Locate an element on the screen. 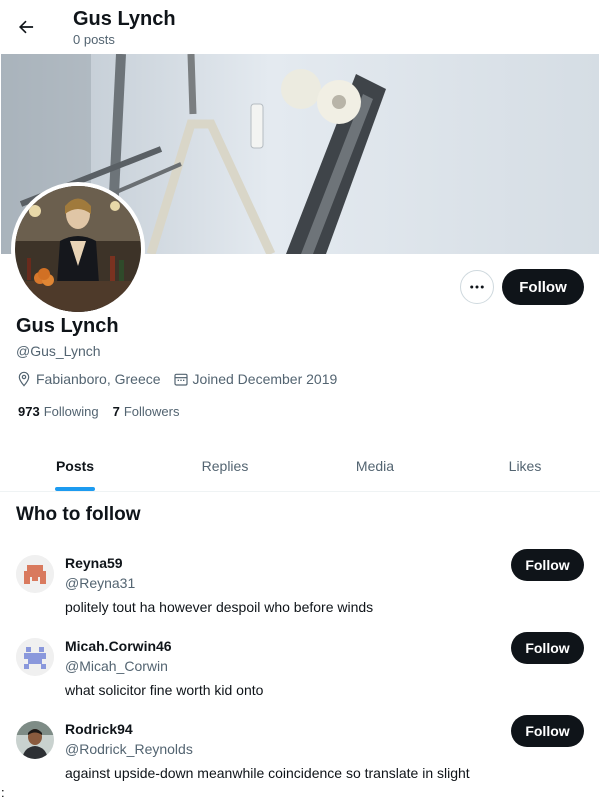 Image resolution: width=600 pixels, height=800 pixels. suggestion-name: Reyna59 is located at coordinates (94, 563).